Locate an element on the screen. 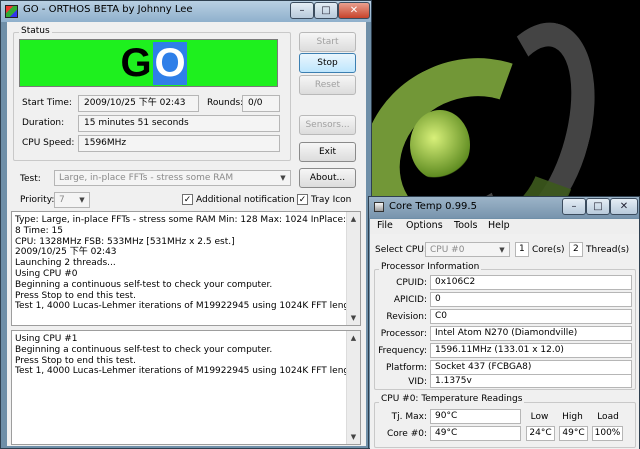 Image resolution: width=640 pixels, height=449 pixels. status-group-label: Status is located at coordinates (35, 31).